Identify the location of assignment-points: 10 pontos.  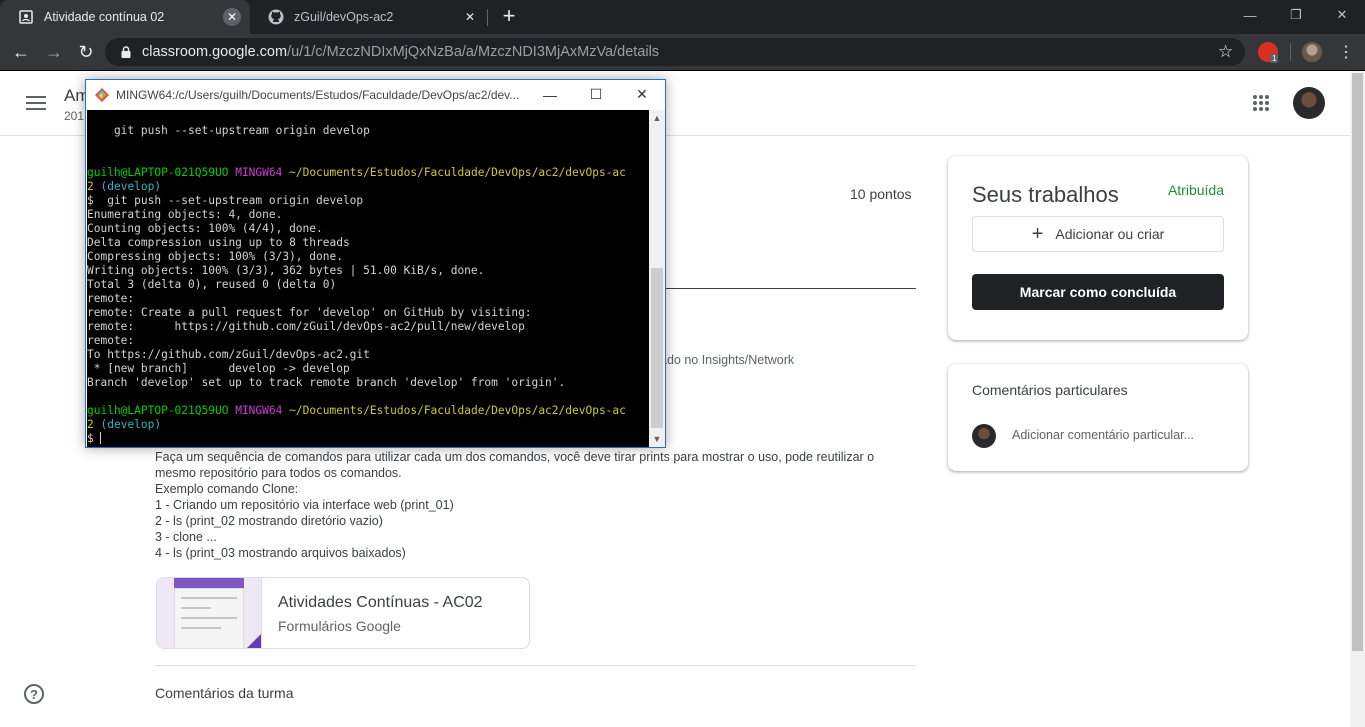
(881, 194).